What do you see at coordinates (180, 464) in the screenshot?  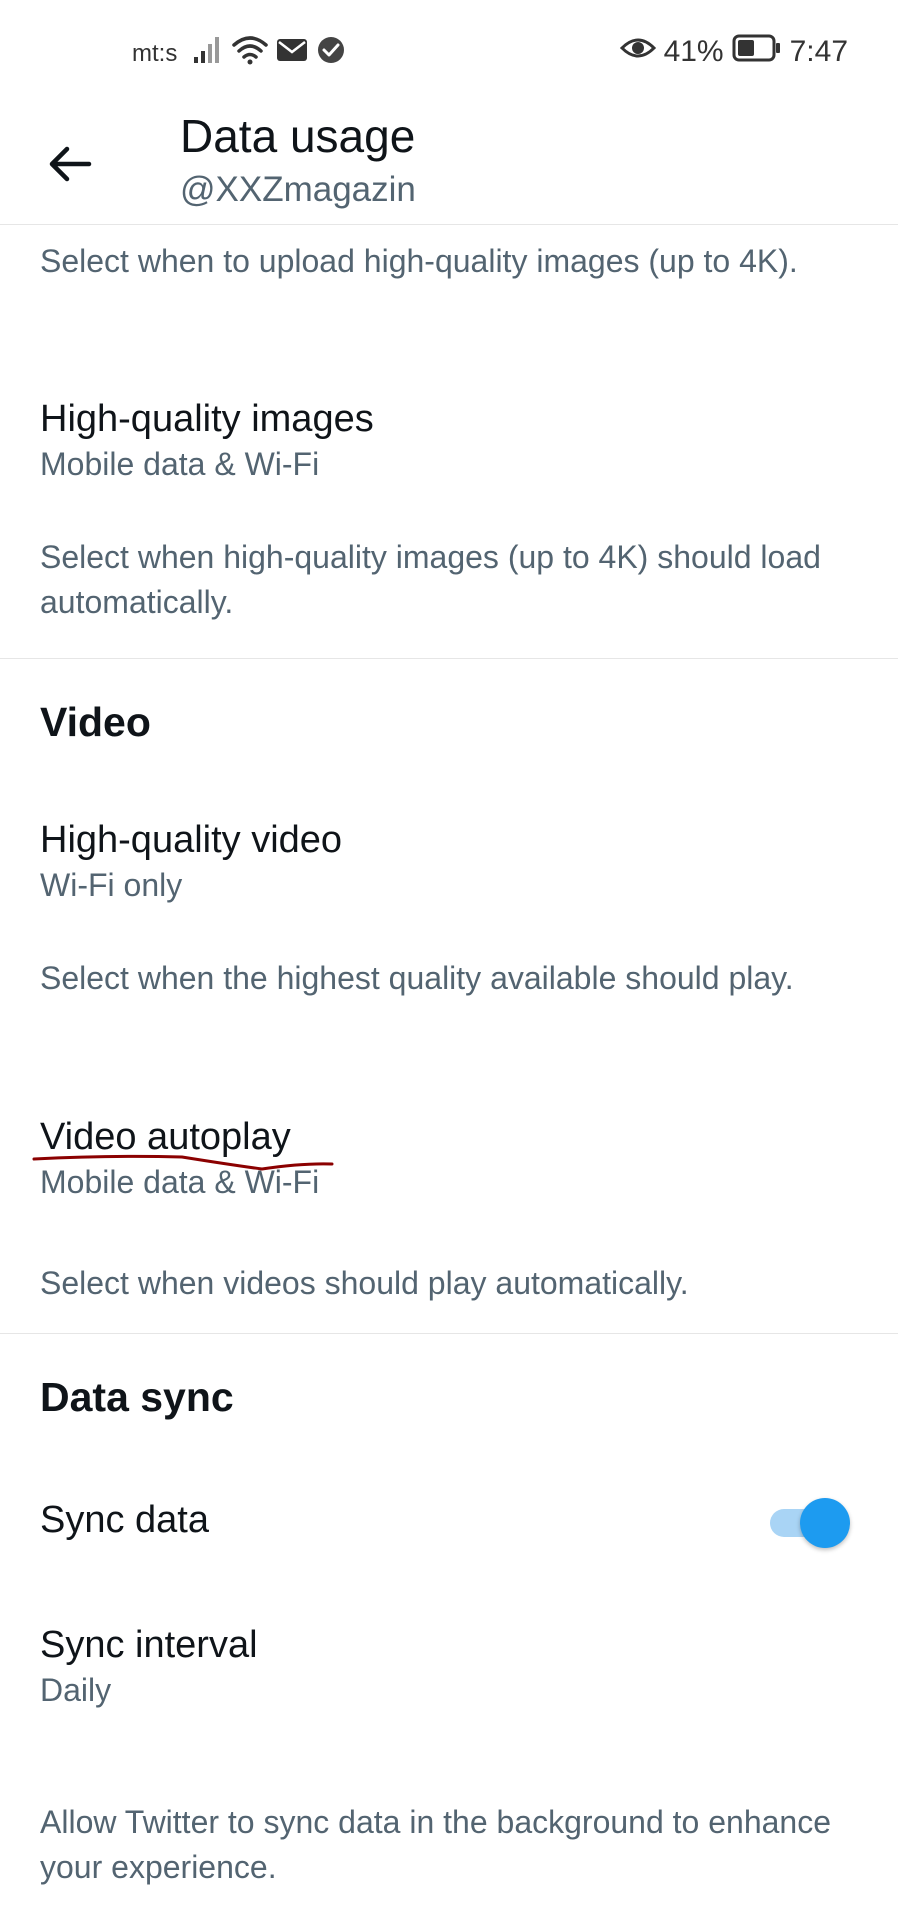 I see `setting-value: Mobile data & Wi-Fi` at bounding box center [180, 464].